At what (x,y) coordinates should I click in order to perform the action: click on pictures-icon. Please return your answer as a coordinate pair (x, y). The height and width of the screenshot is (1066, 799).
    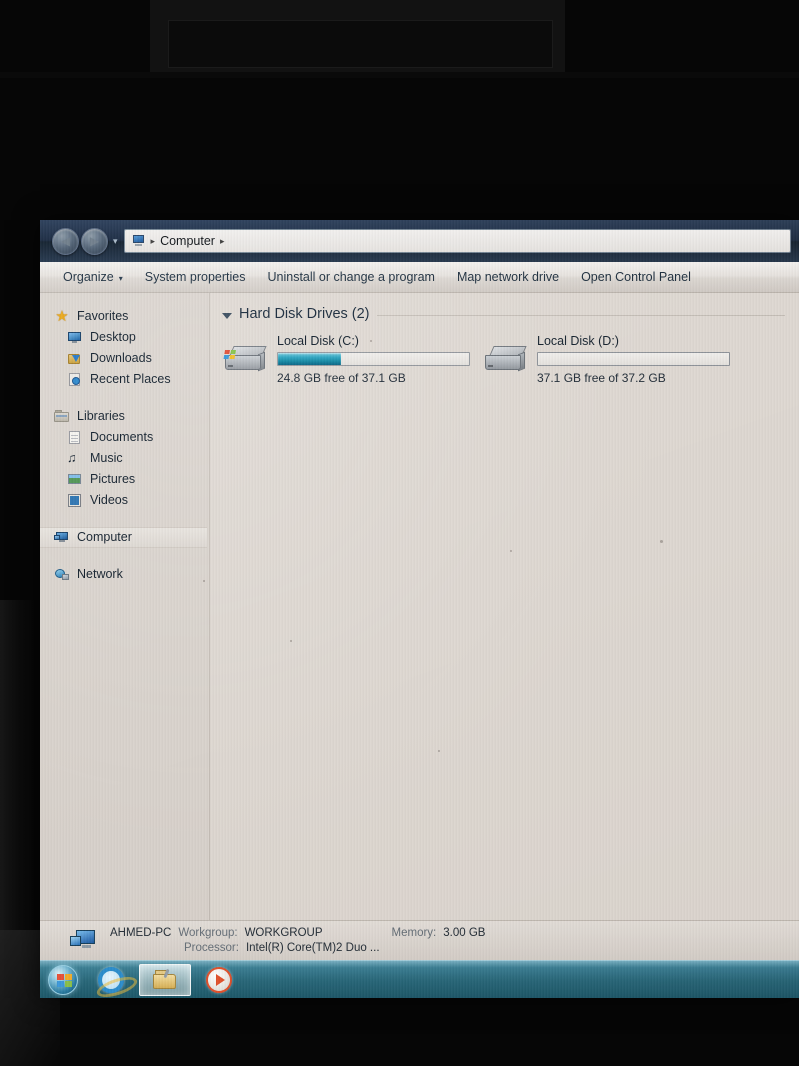
    Looking at the image, I should click on (75, 479).